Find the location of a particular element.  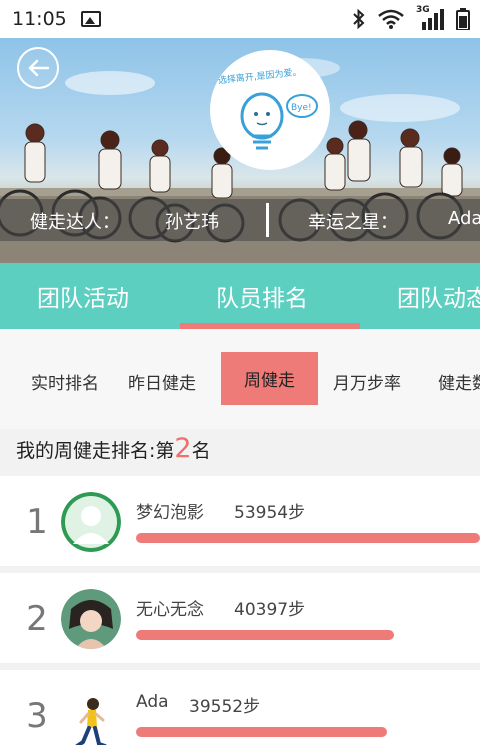

subtab-realtime: 实时排名 is located at coordinates (65, 381).